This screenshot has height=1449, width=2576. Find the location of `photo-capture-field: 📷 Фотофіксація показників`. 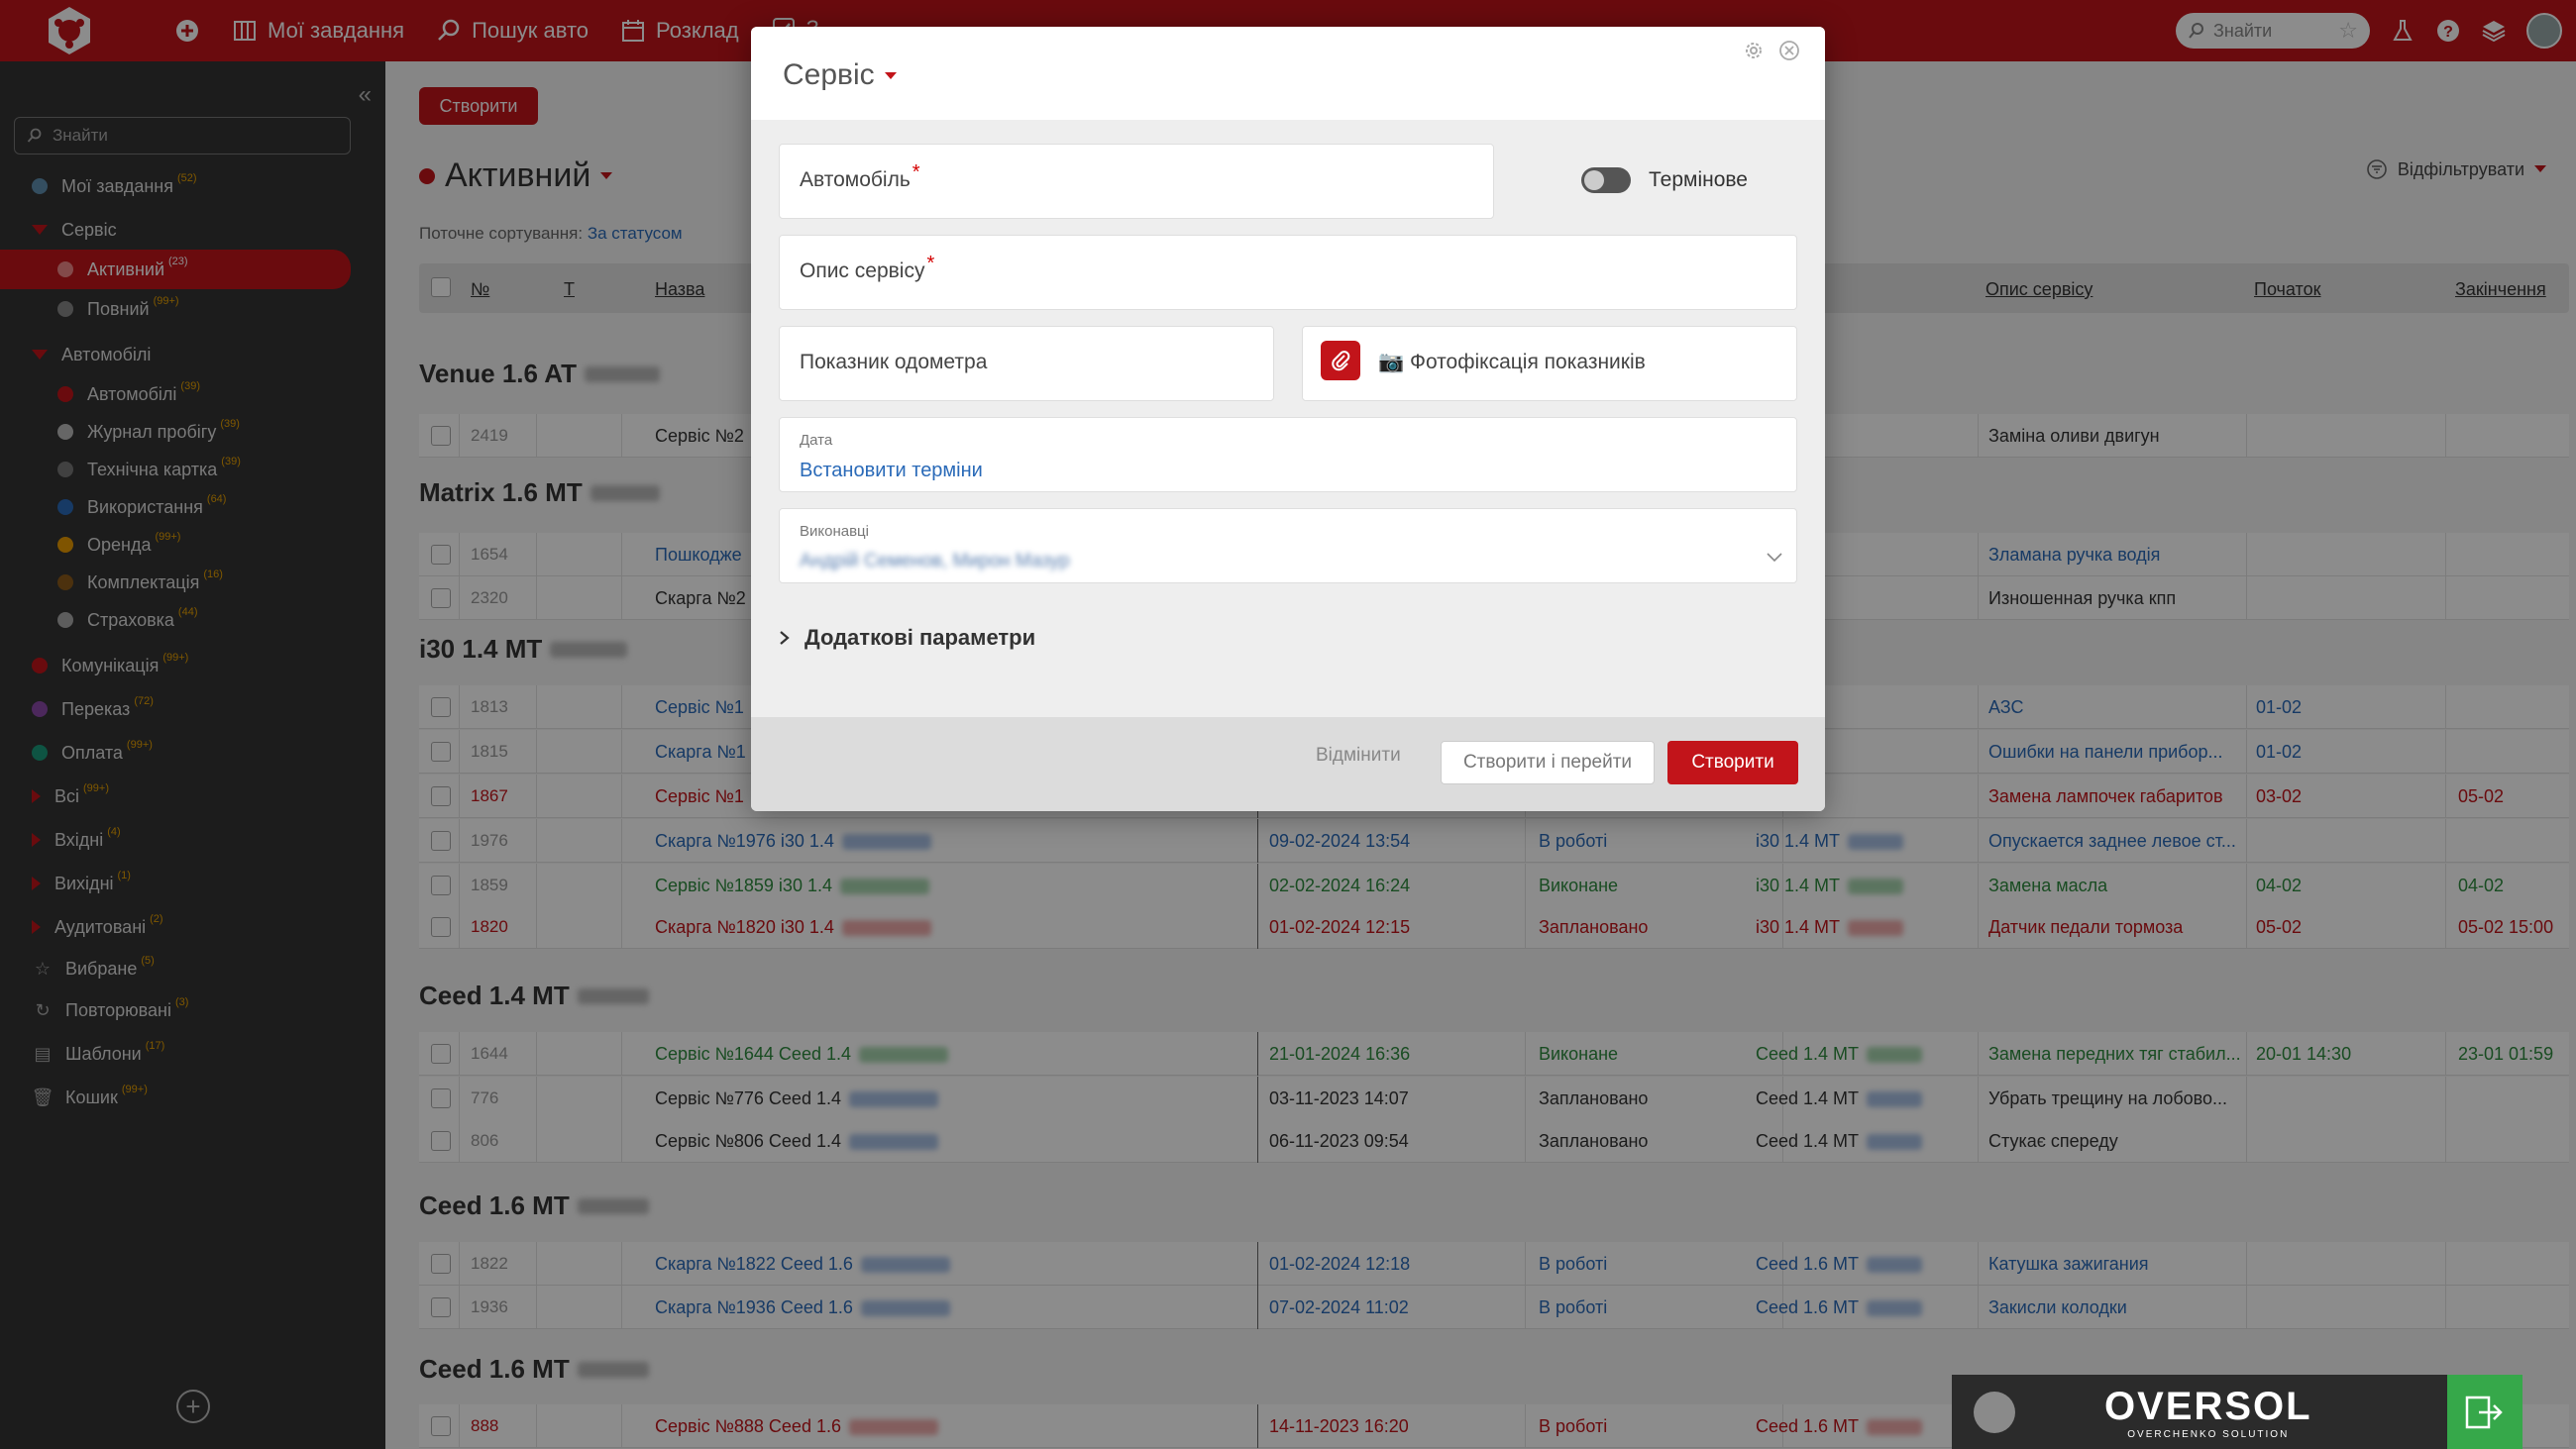

photo-capture-field: 📷 Фотофіксація показників is located at coordinates (1549, 363).